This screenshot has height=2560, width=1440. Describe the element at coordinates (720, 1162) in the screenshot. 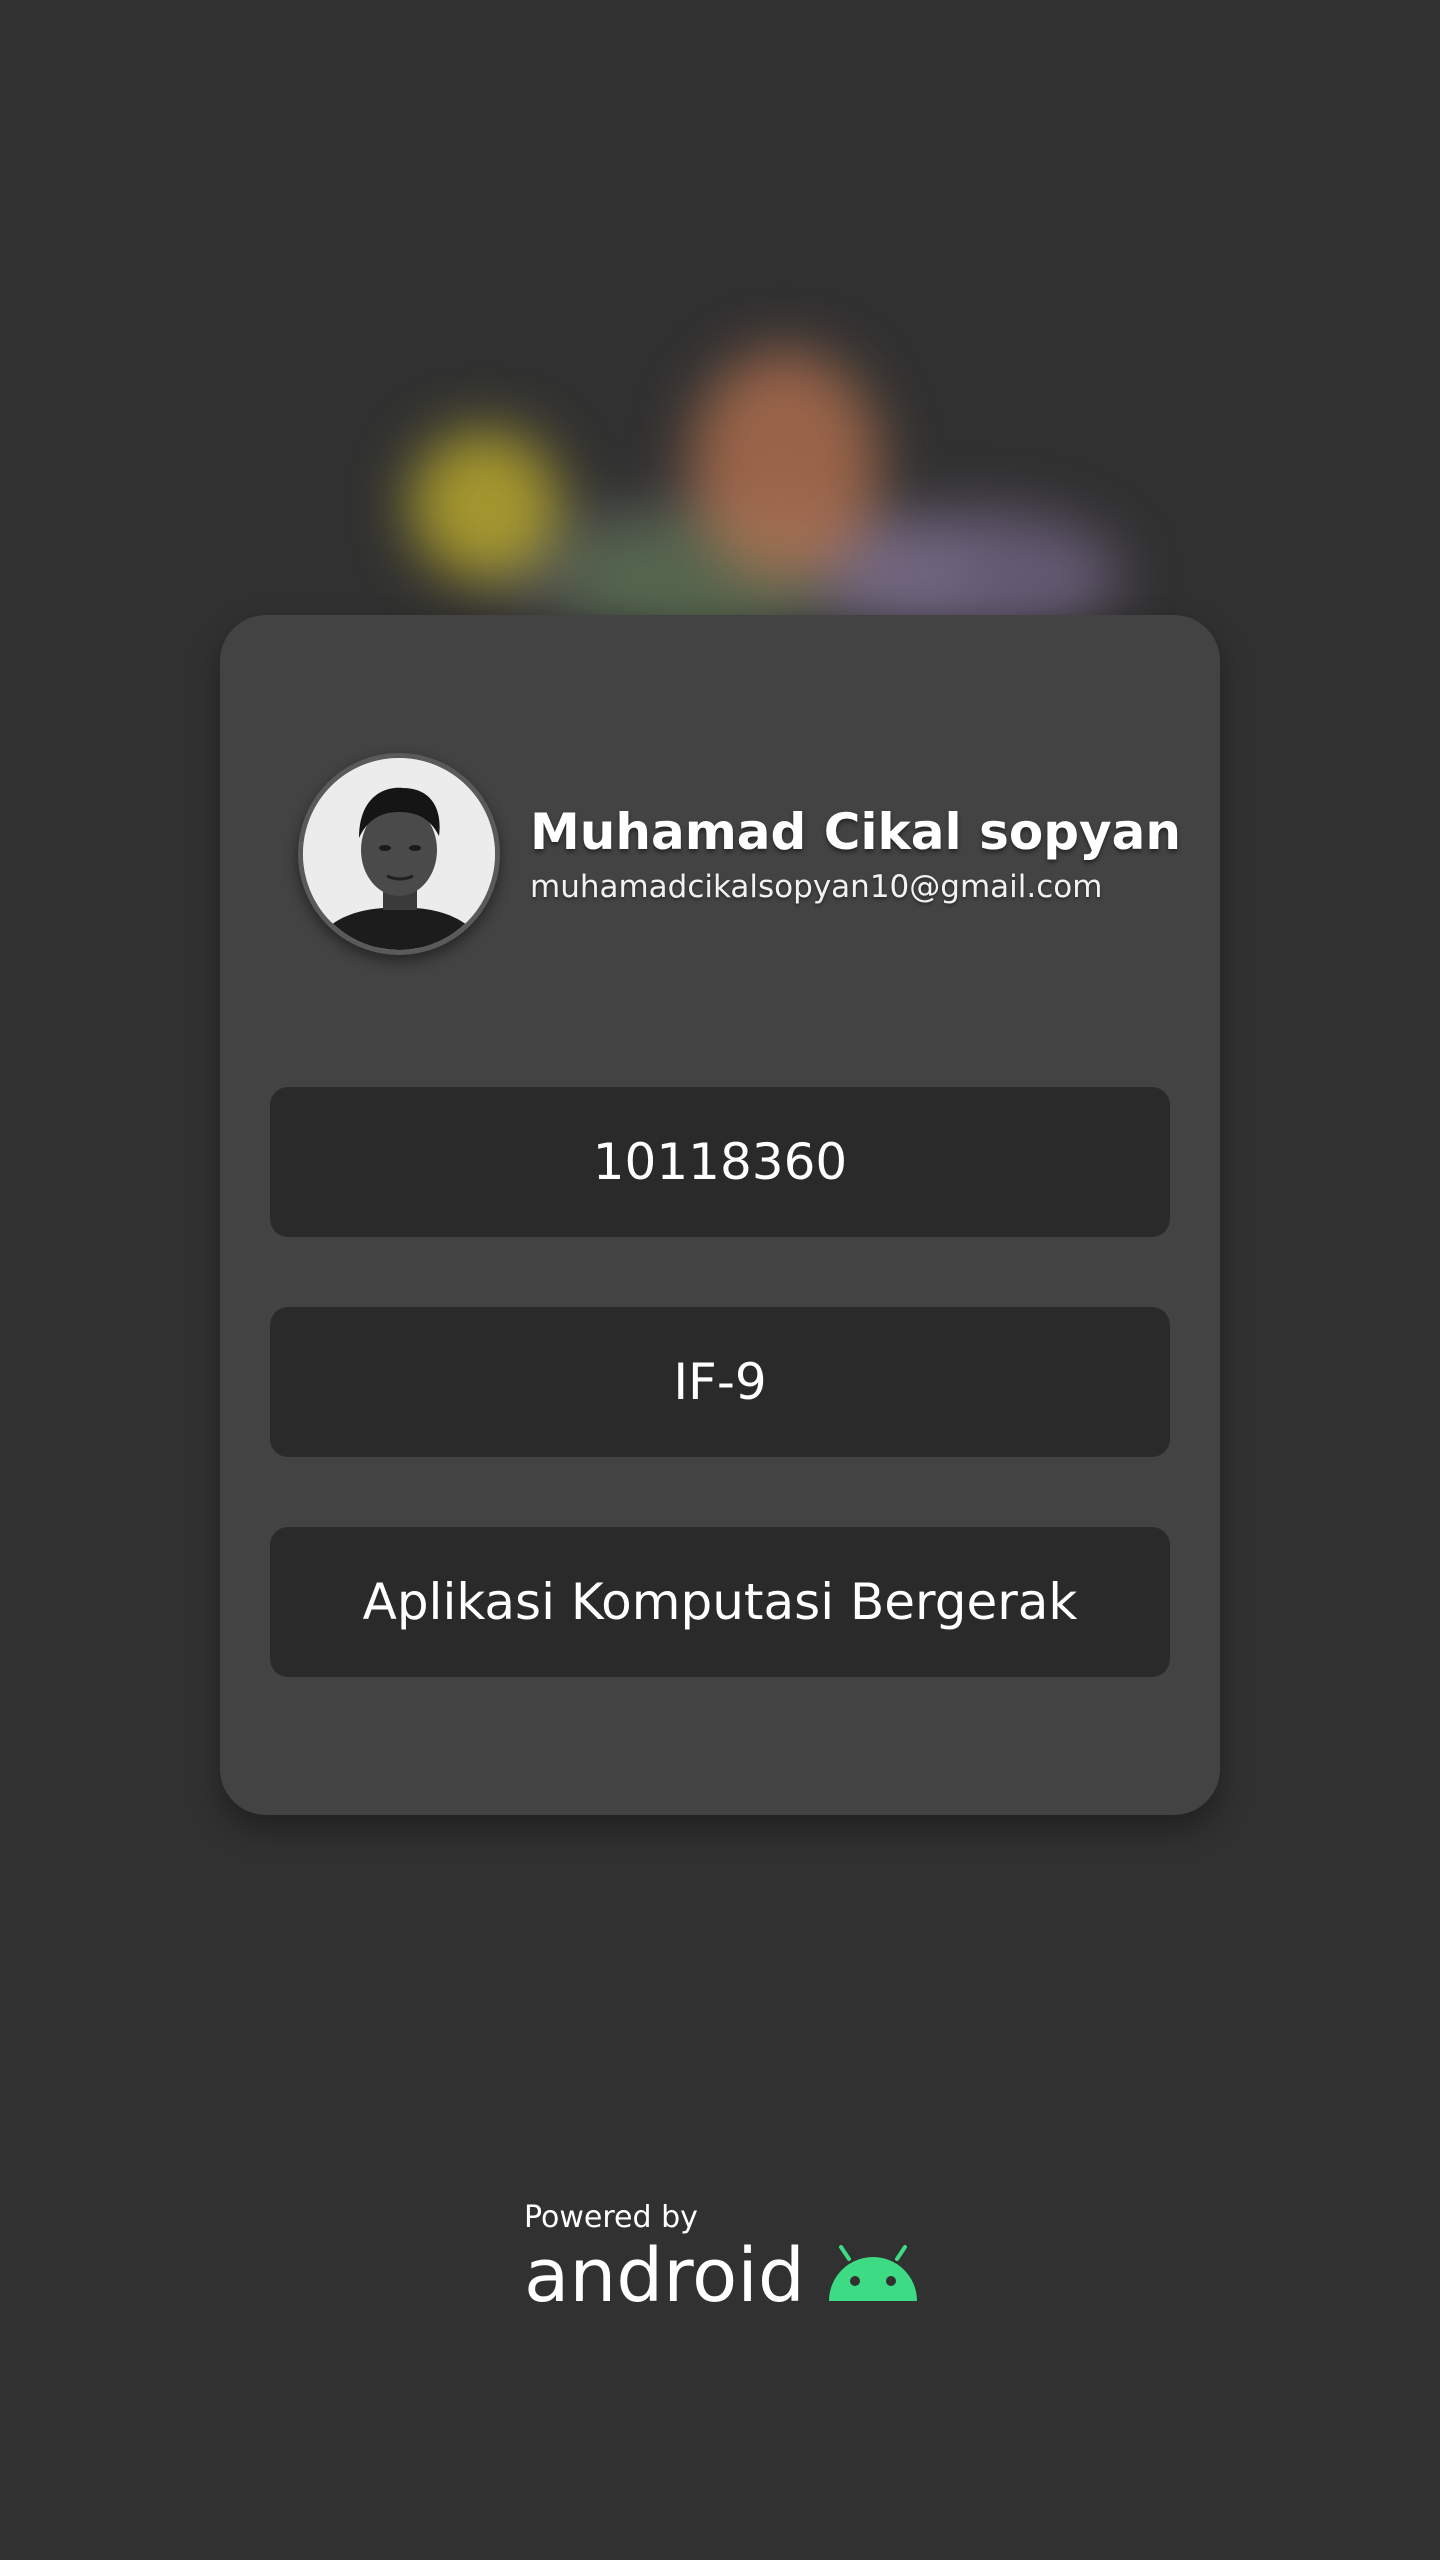

I see `nim-field: 10118360` at that location.